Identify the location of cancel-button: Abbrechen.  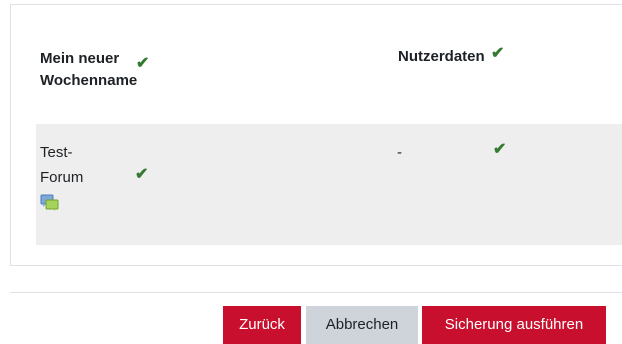
(362, 325).